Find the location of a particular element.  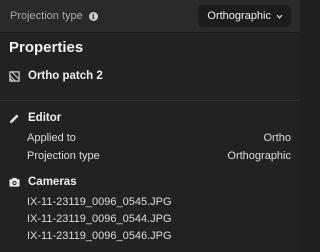

page-title: Properties is located at coordinates (46, 47).